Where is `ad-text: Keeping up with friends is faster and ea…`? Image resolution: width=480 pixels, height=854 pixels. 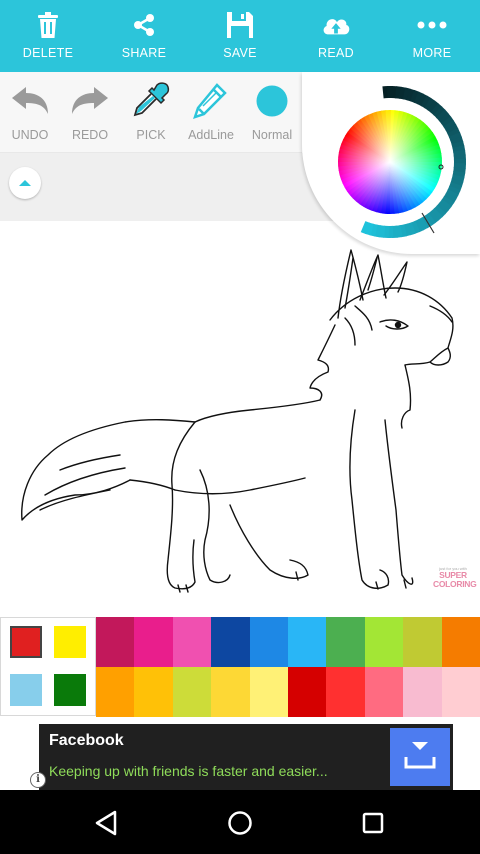
ad-text: Keeping up with friends is faster and ea… is located at coordinates (188, 771).